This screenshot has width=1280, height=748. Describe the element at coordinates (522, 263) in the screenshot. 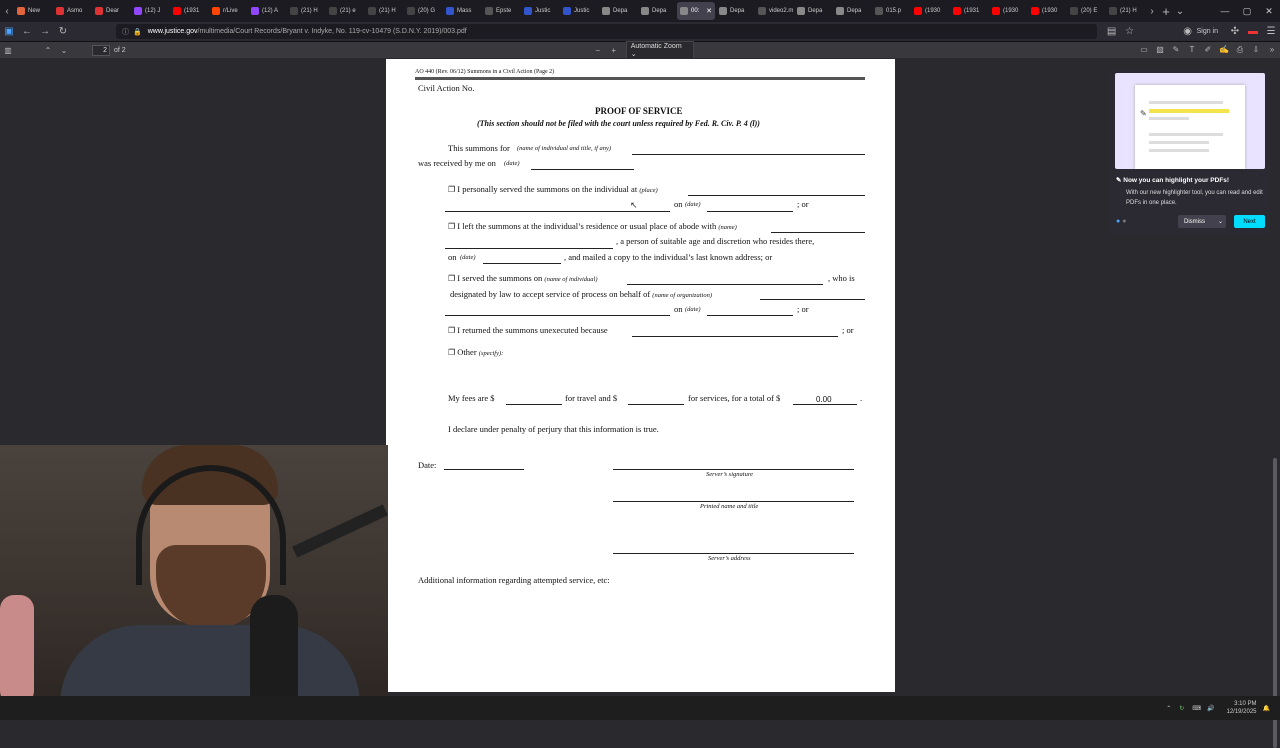

I see `opt2-date-line` at that location.